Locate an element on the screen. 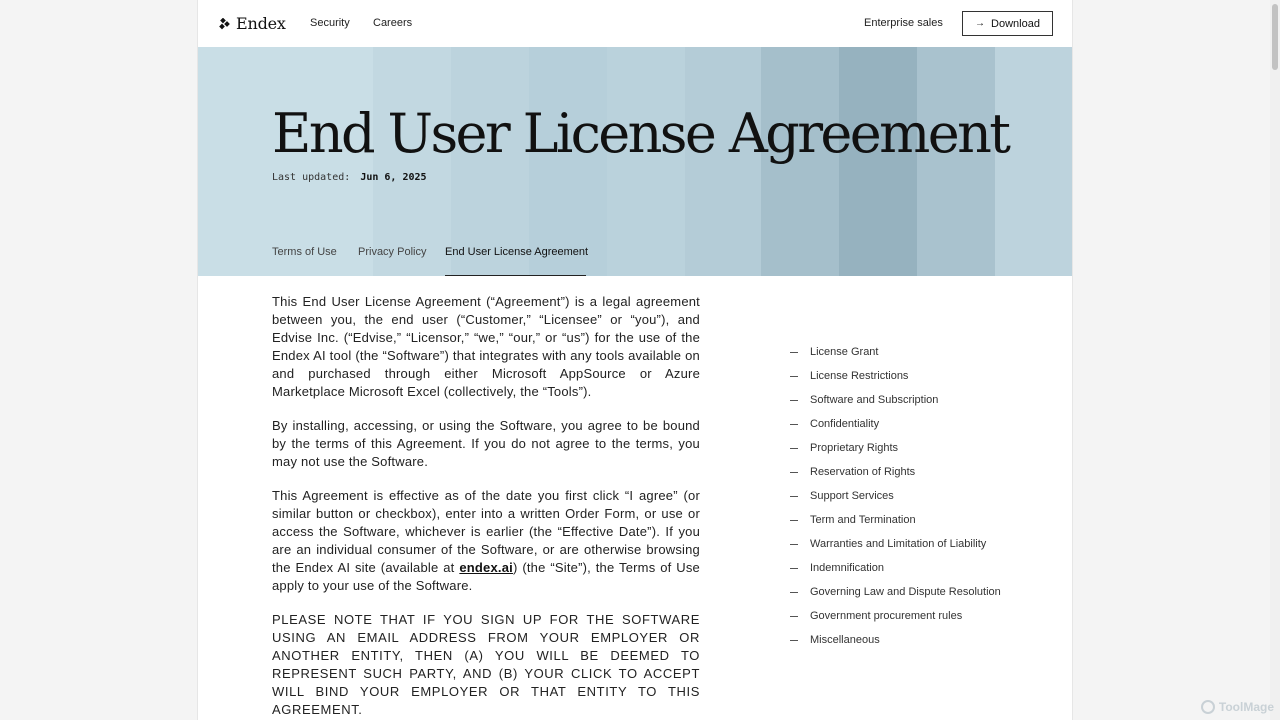 This screenshot has height=720, width=1280. download-button: → Download is located at coordinates (1007, 23).